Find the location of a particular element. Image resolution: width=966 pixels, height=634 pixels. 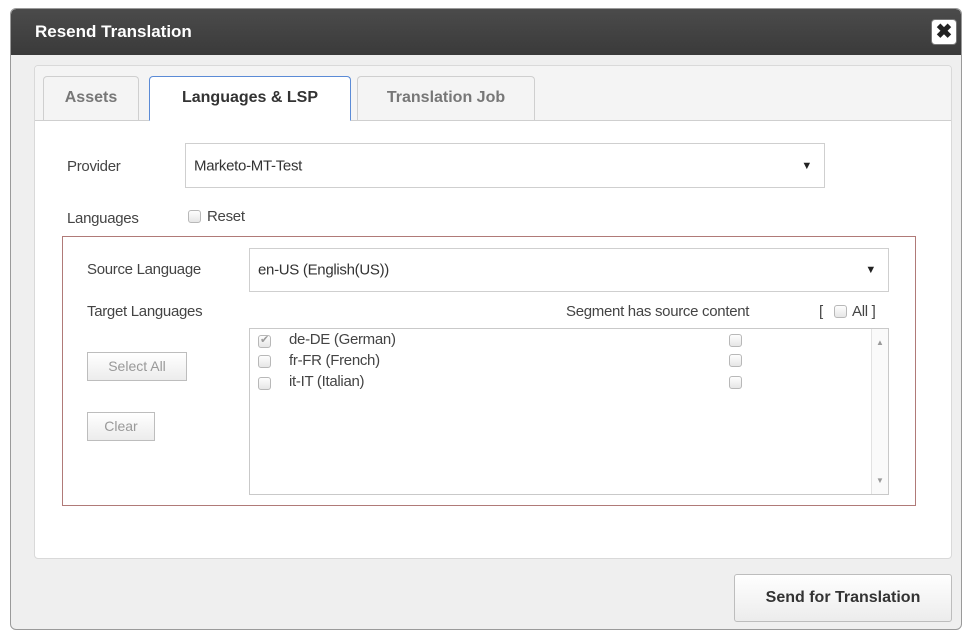

scroll-down-icon: ▼ is located at coordinates (880, 480).